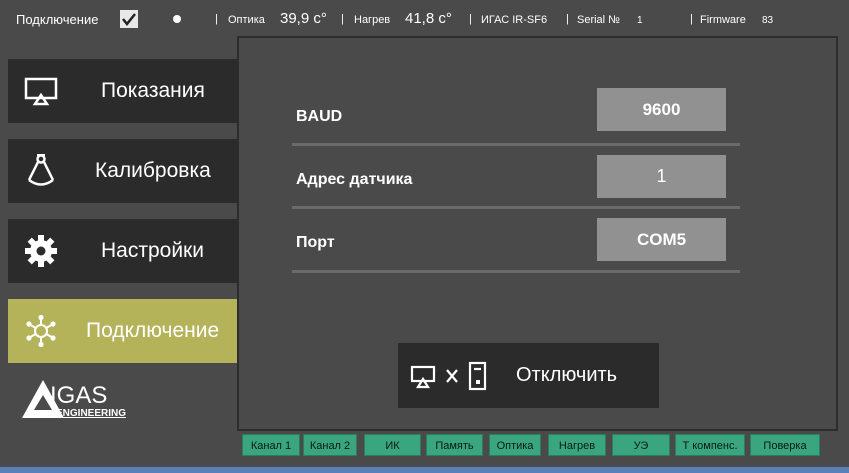  What do you see at coordinates (153, 90) in the screenshot?
I see `nav-readings-label: Показания` at bounding box center [153, 90].